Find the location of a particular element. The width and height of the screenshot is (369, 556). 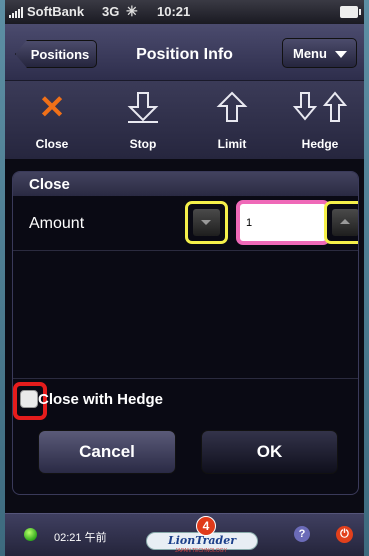

amount-decrease-button is located at coordinates (206, 222).